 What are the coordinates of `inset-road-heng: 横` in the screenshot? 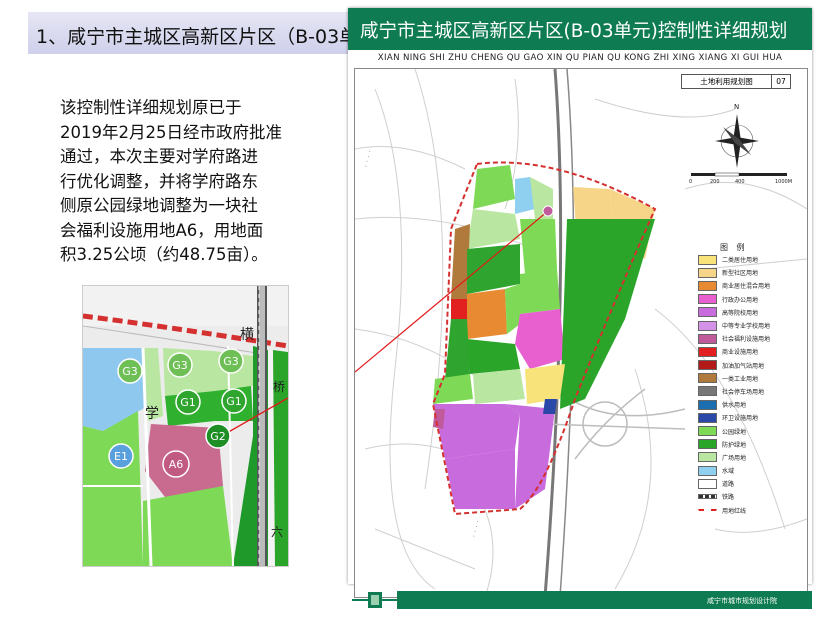 It's located at (247, 335).